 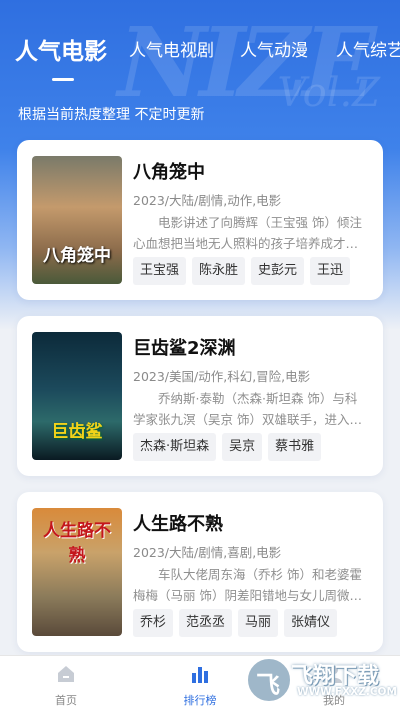 I want to click on cast-list: 杰森·斯坦森 吴京 蔡书雅, so click(x=230, y=447).